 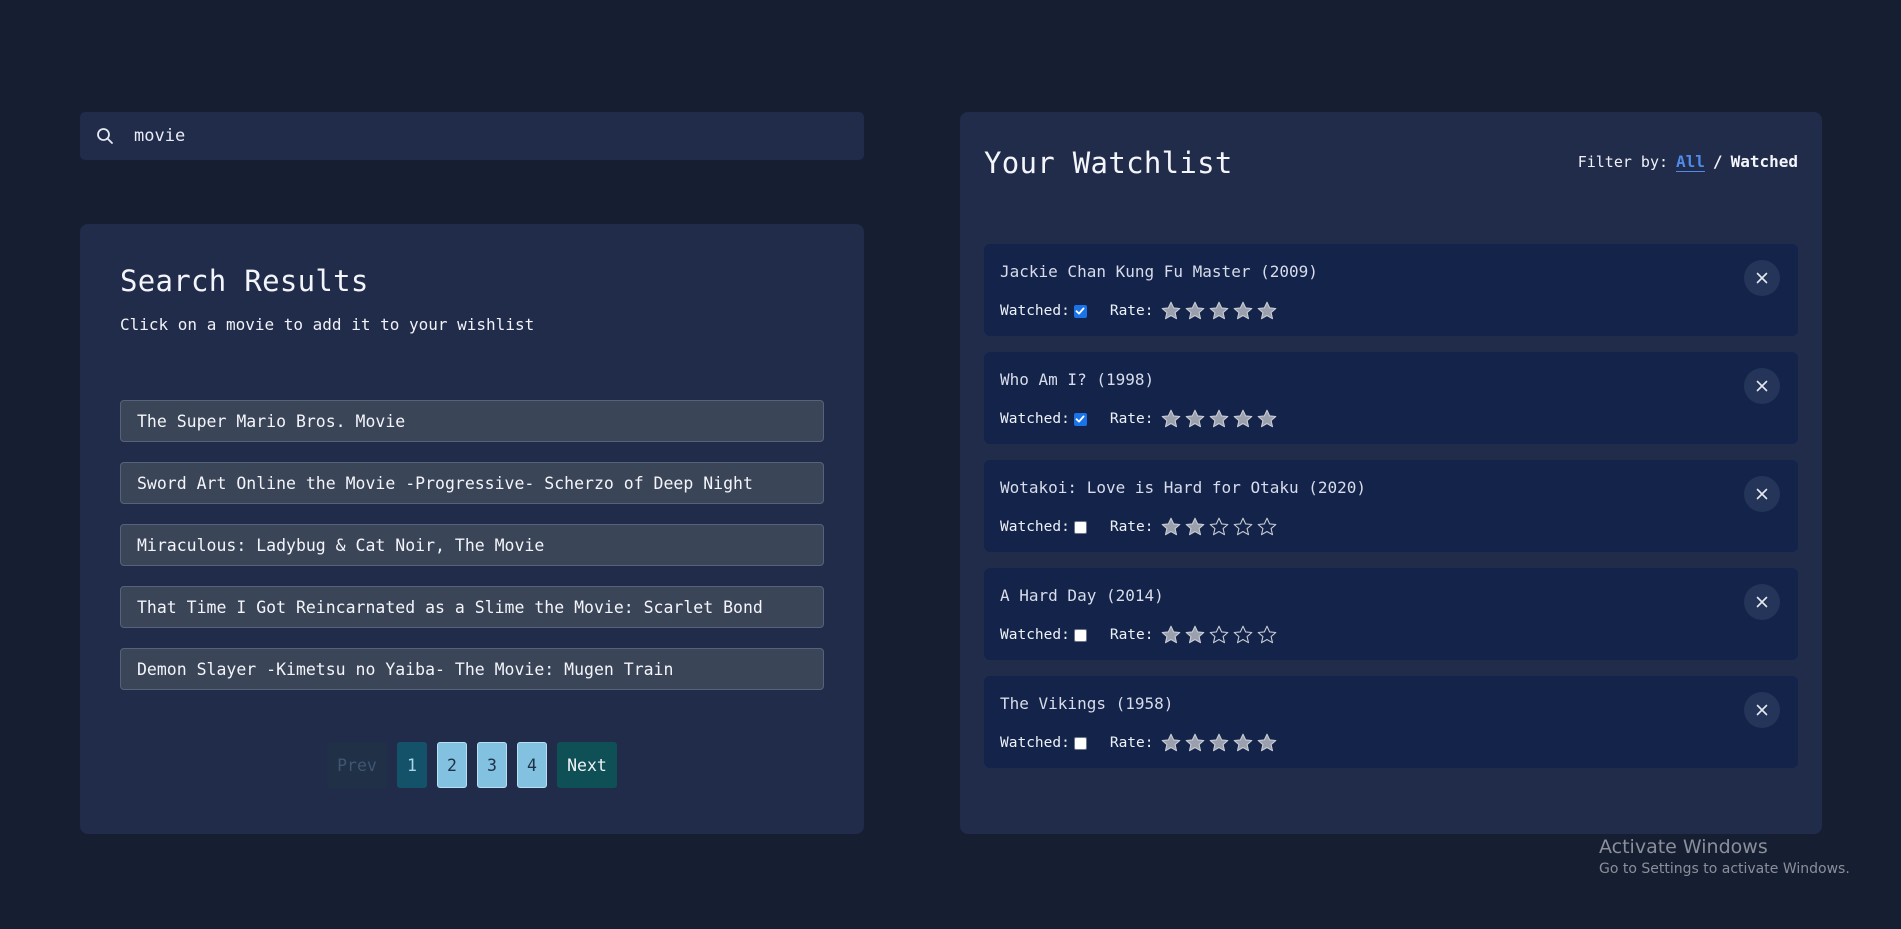 I want to click on watchlist-filter: Filter by: All / Watched, so click(x=1688, y=161).